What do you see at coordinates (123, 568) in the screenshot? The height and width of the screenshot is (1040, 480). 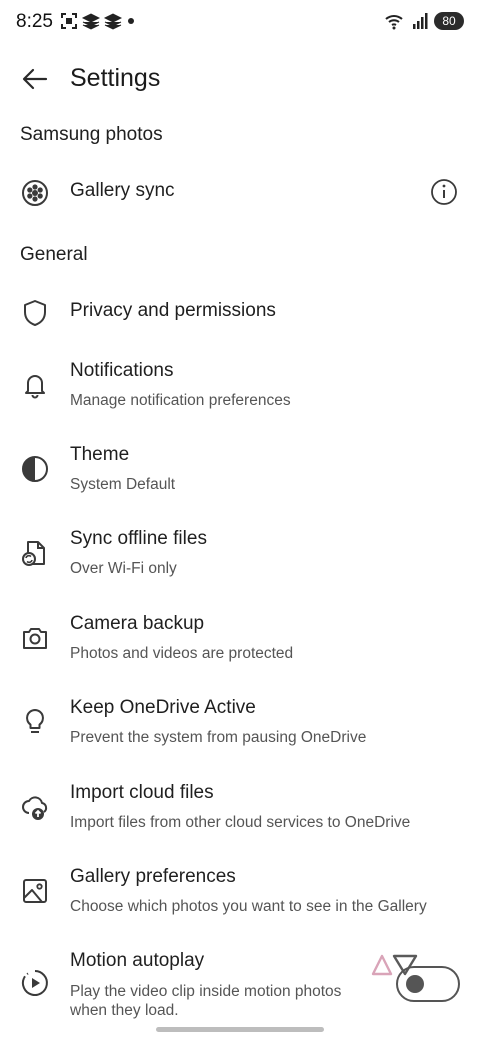 I see `row-subtitle: Over Wi-Fi only` at bounding box center [123, 568].